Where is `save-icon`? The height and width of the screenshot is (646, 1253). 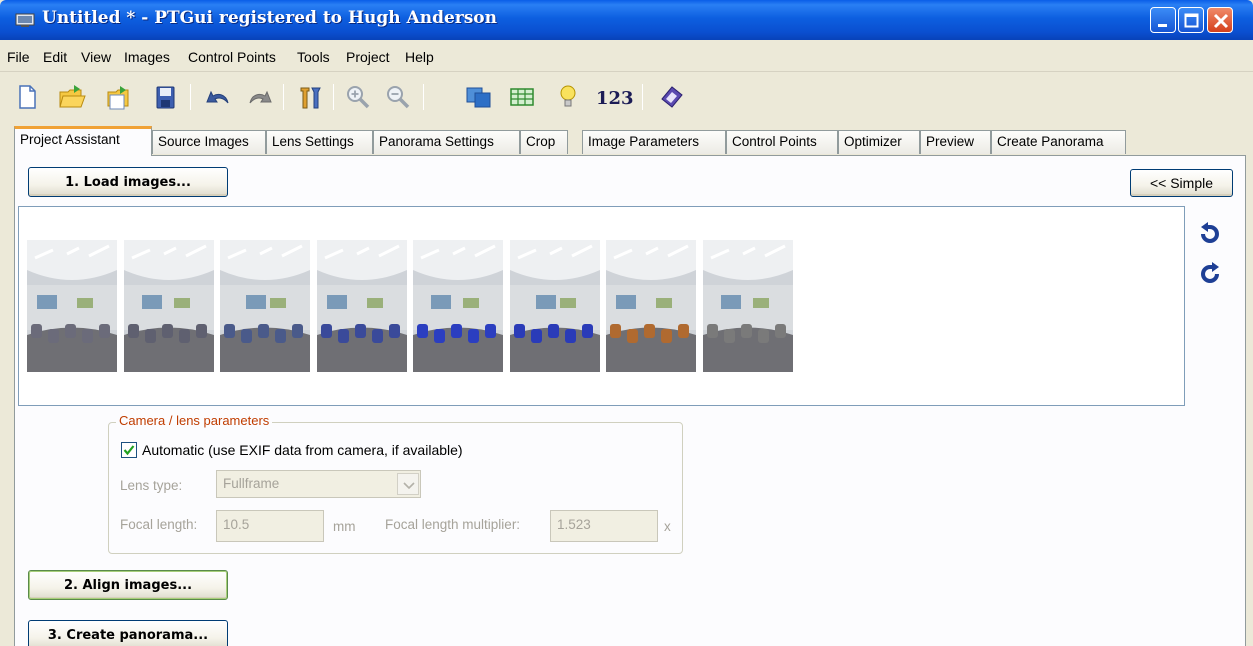
save-icon is located at coordinates (165, 97).